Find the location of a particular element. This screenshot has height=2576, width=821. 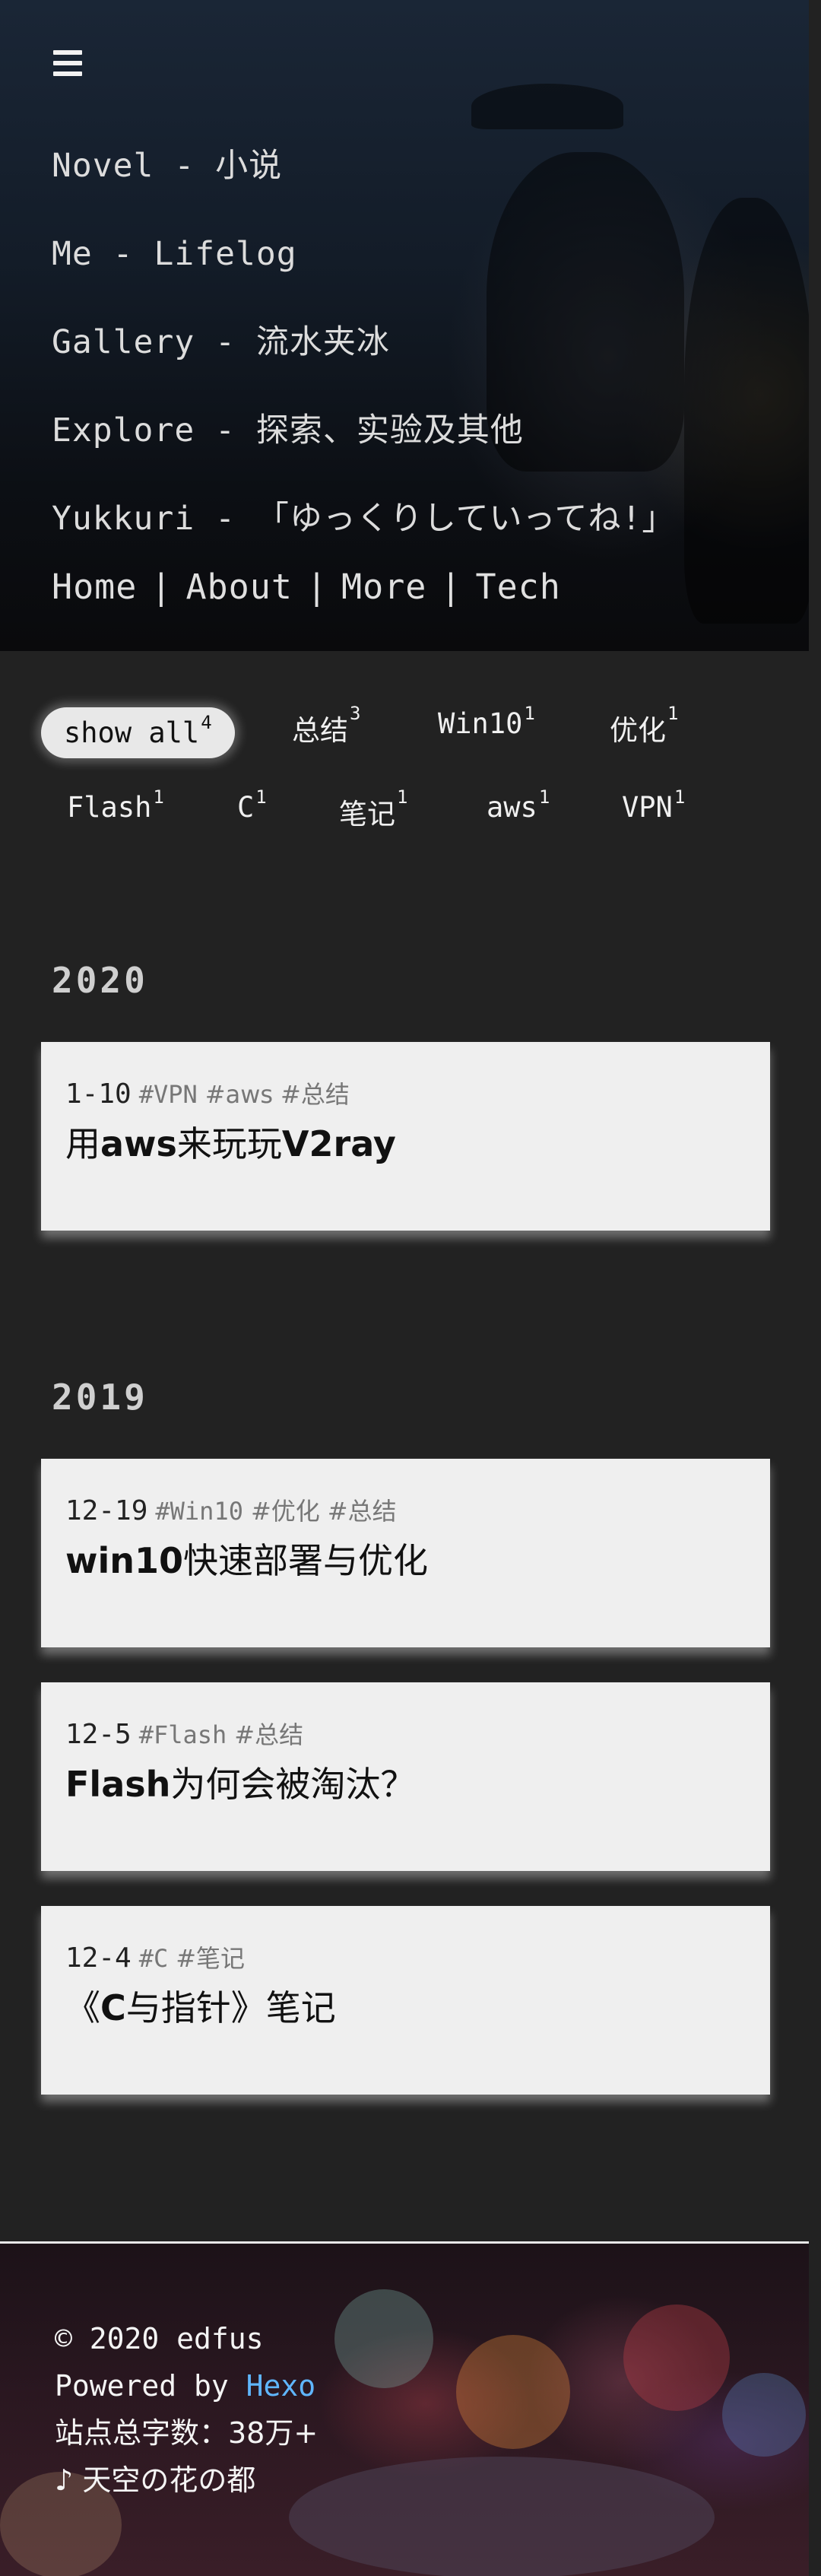

nav-link-explore: Explore - 探索、实验及其他 is located at coordinates (288, 430).